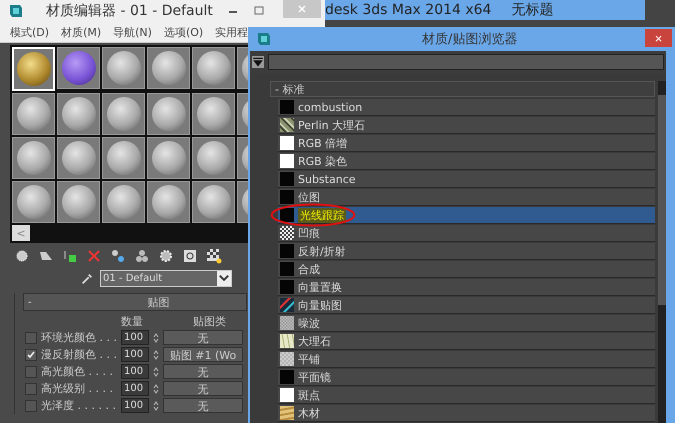  Describe the element at coordinates (466, 197) in the screenshot. I see `map-list-item: 位图` at that location.